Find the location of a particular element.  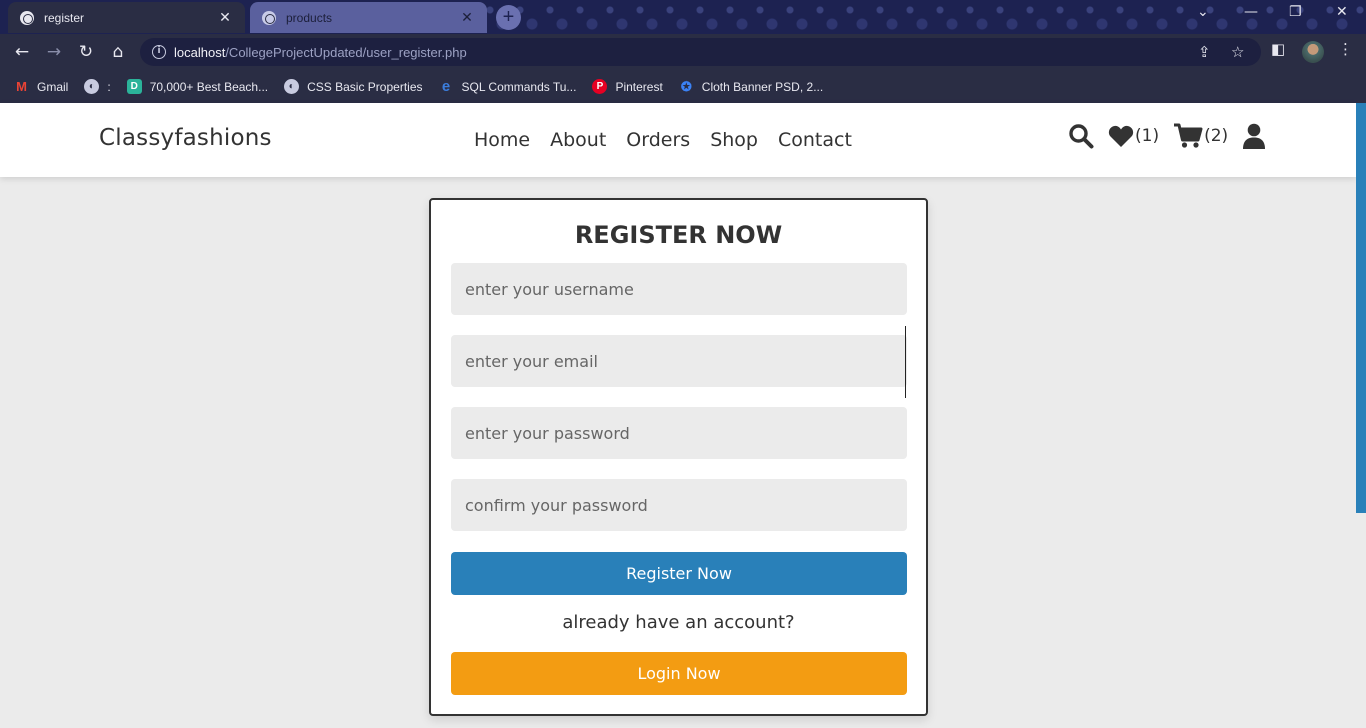

email-input is located at coordinates (679, 361).